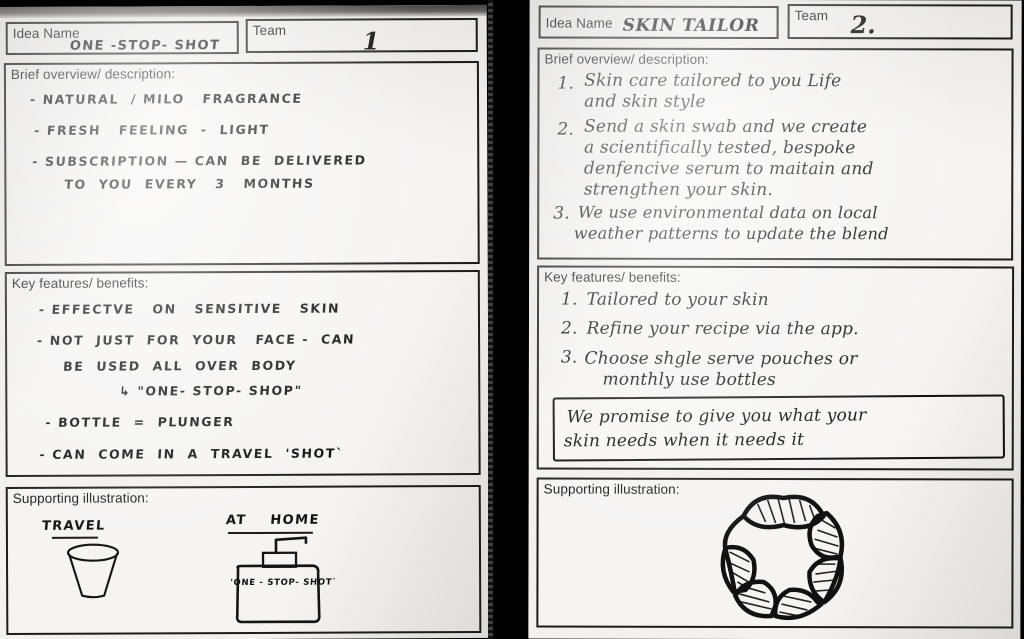 This screenshot has height=639, width=1024. What do you see at coordinates (490, 319) in the screenshot?
I see `sheet-divider-edge` at bounding box center [490, 319].